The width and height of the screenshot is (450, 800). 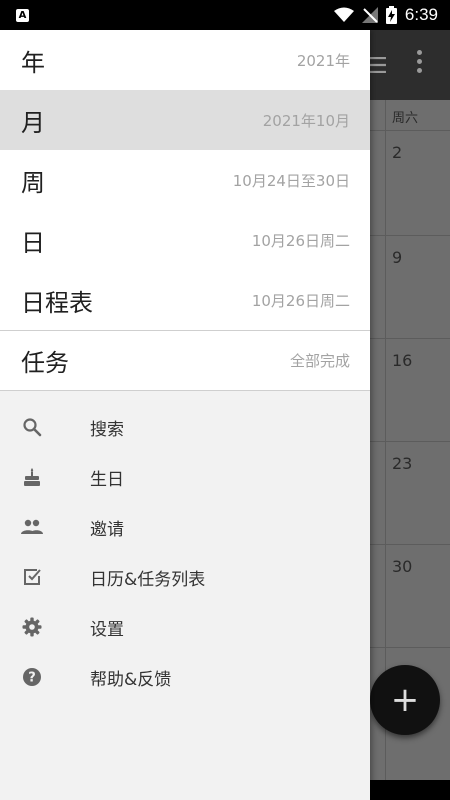 What do you see at coordinates (185, 180) in the screenshot?
I see `view-week: 周 10月24日至30日` at bounding box center [185, 180].